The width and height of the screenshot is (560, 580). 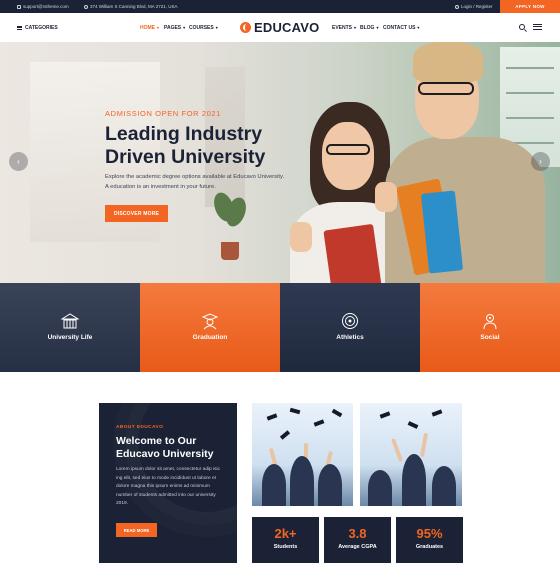 I want to click on stat-average-cgpa: 3.8 Average CGPA, so click(x=357, y=540).